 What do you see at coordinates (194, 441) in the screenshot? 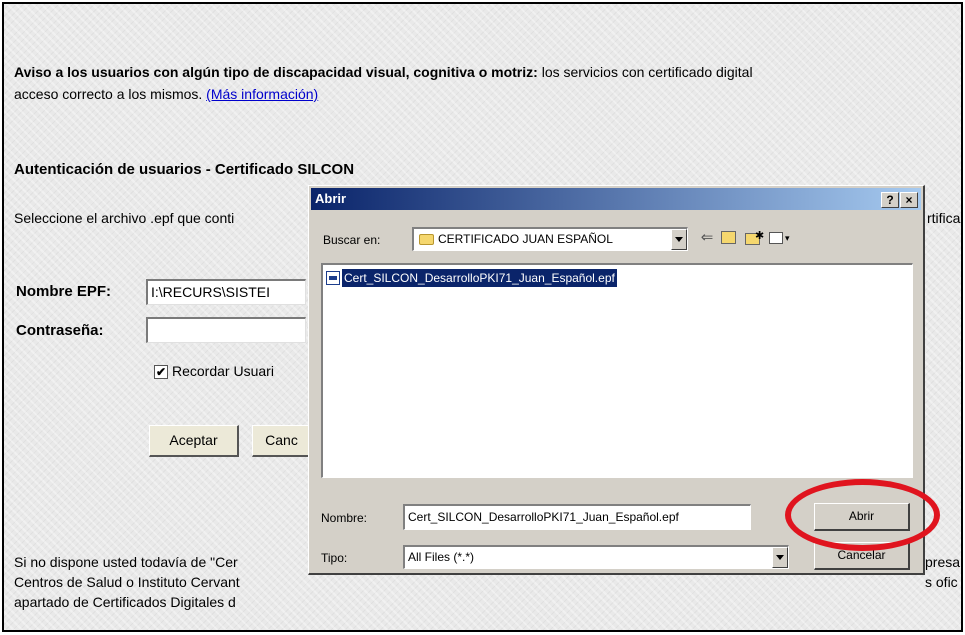
I see `accept-button: Aceptar` at bounding box center [194, 441].